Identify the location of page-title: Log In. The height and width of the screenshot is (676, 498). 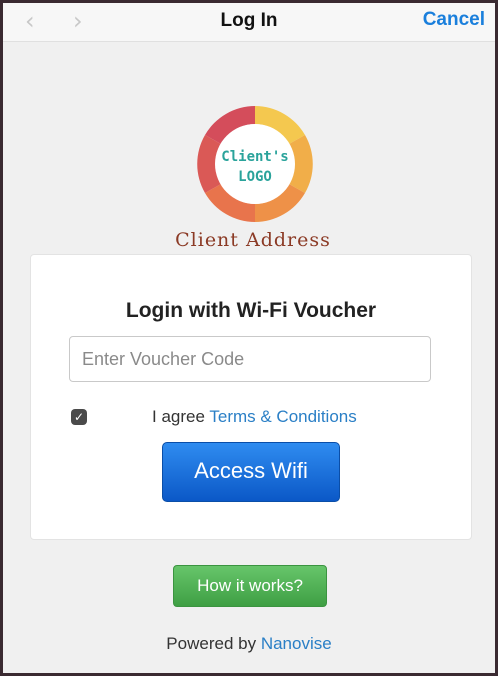
(249, 20).